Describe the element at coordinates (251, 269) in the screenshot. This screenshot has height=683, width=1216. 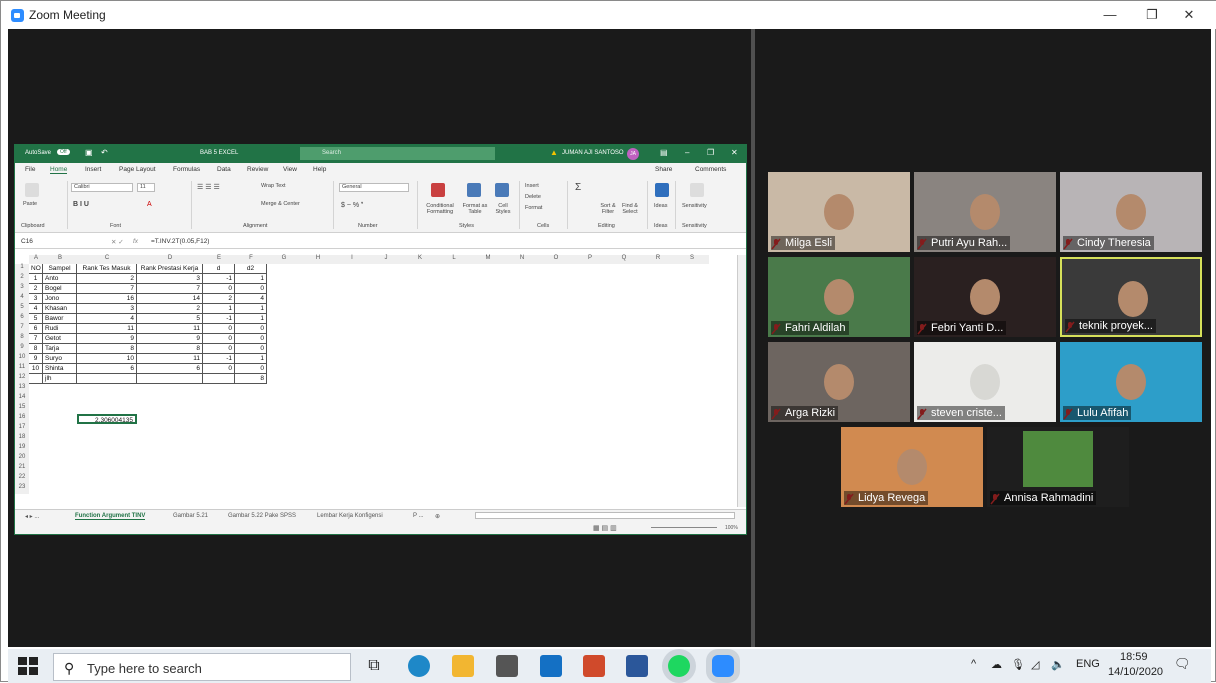
I see `table-header-cell: d2` at that location.